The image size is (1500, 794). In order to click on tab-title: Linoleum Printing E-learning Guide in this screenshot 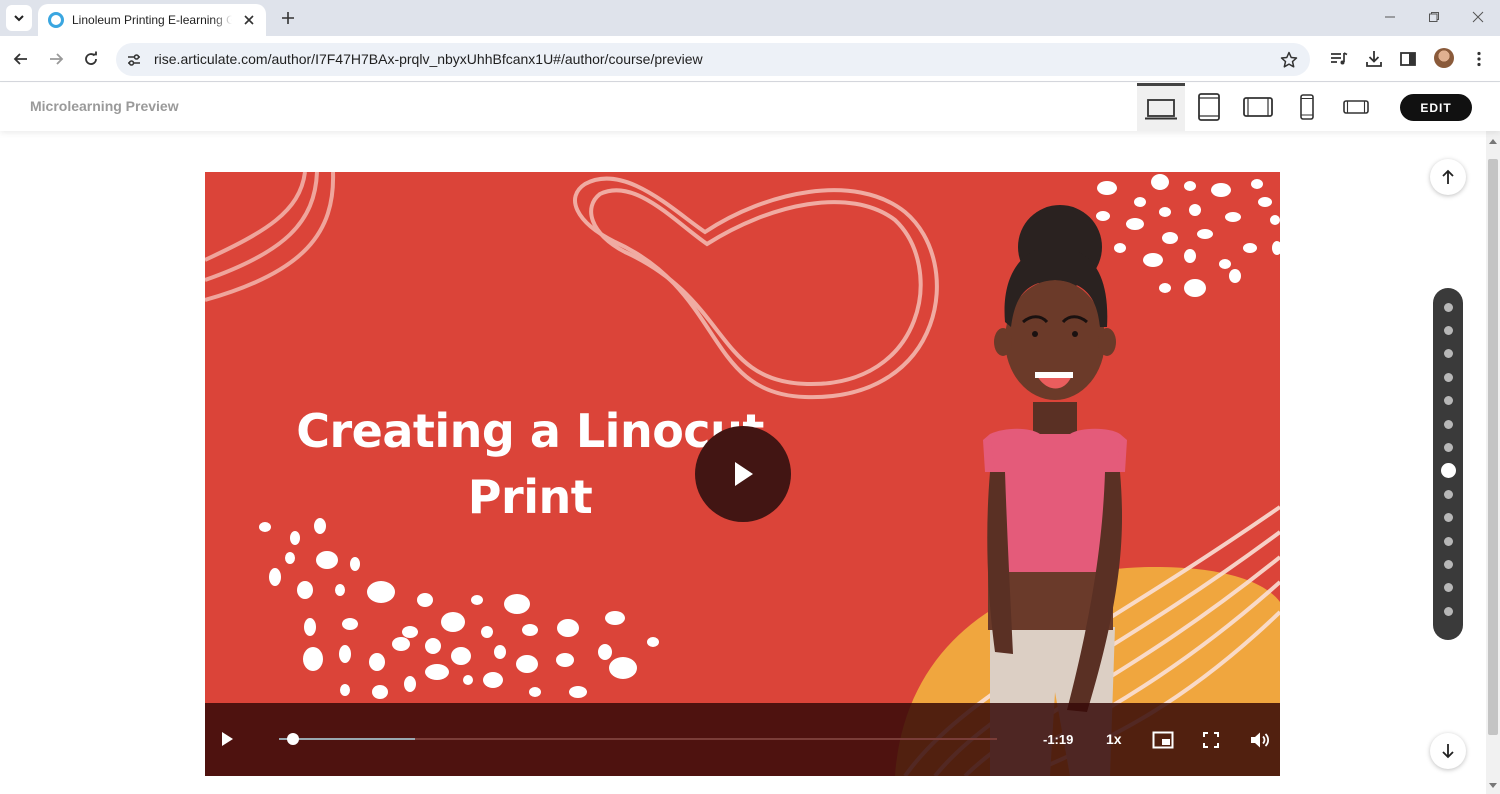, I will do `click(152, 20)`.